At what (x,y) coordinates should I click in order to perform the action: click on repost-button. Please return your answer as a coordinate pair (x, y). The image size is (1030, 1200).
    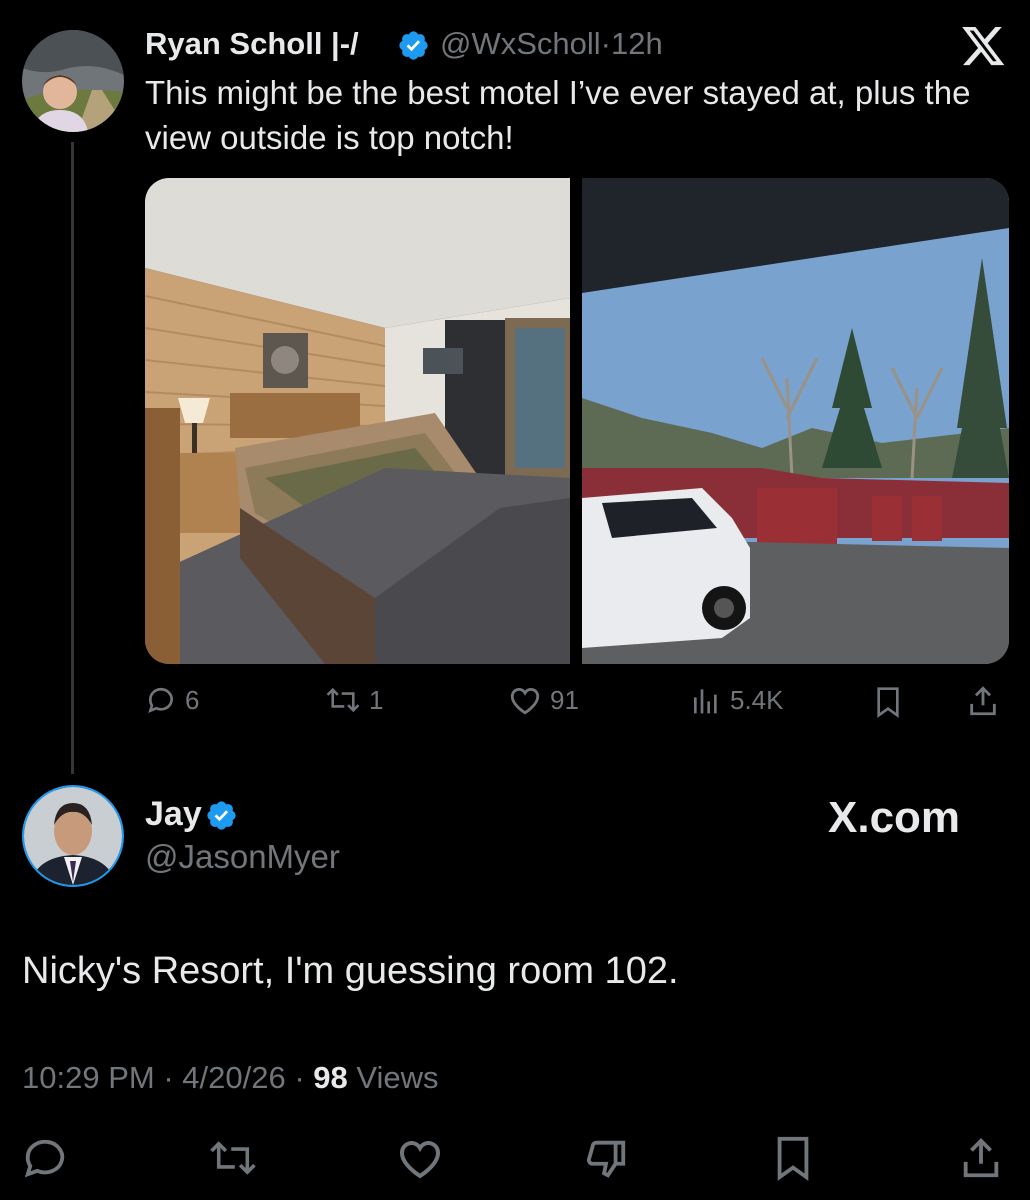
    Looking at the image, I should click on (233, 1158).